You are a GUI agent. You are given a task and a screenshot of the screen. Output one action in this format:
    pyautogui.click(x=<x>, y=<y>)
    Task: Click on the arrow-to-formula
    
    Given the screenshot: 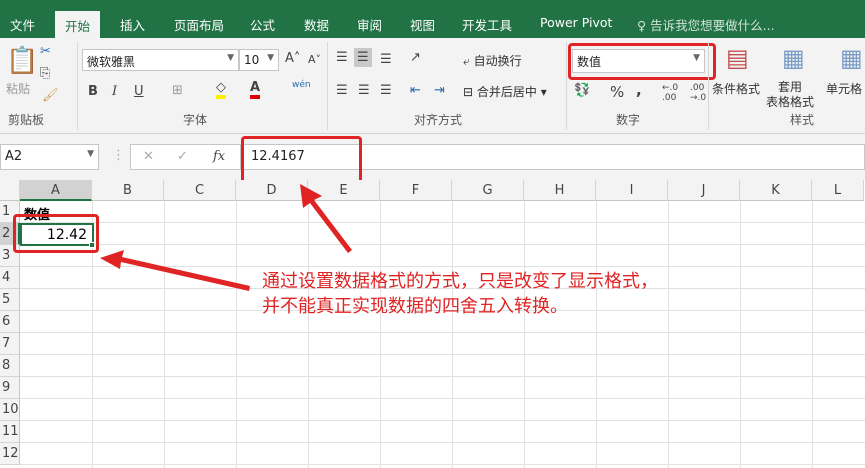 What is the action you would take?
    pyautogui.click(x=326, y=218)
    